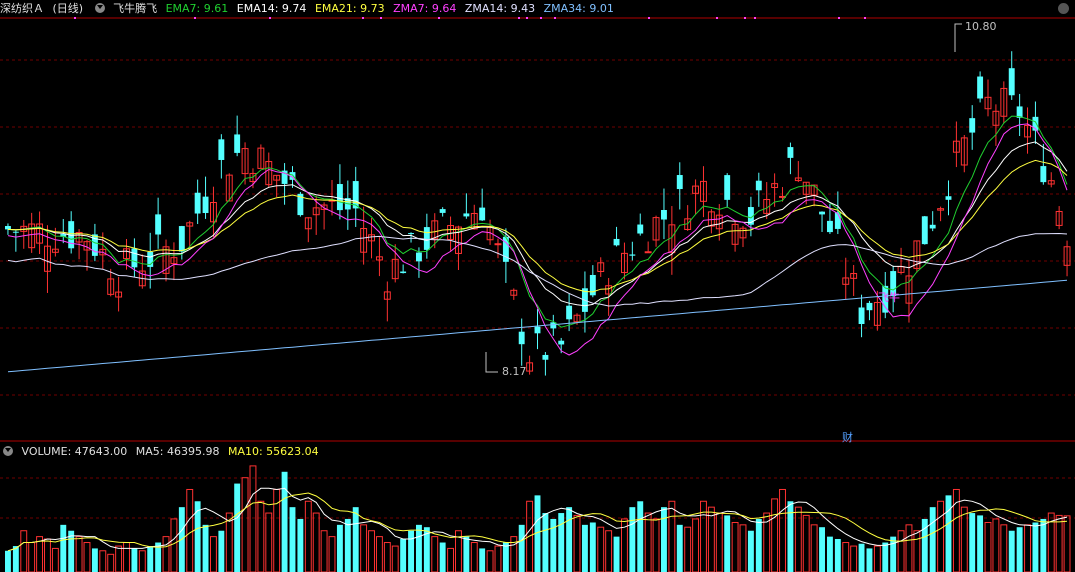  I want to click on settings-icon, so click(1063, 8).